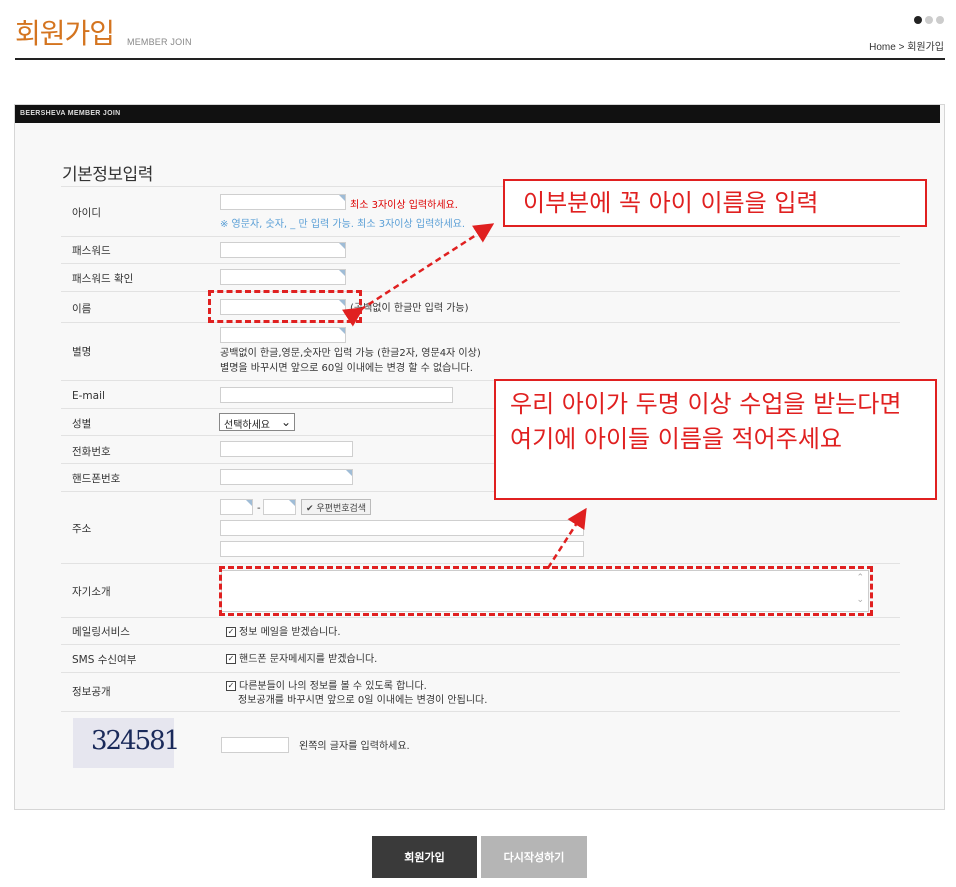  Describe the element at coordinates (715, 203) in the screenshot. I see `annotation-note-name: 이부분에 꼭 아이 이름을 입력` at that location.